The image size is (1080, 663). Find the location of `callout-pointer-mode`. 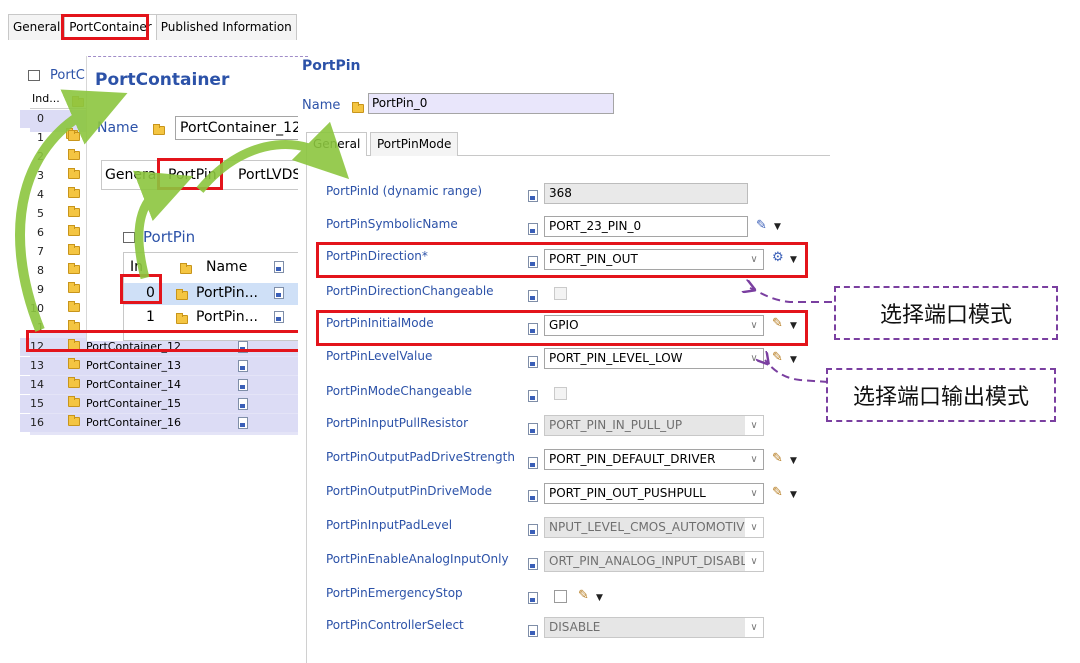

callout-pointer-mode is located at coordinates (791, 295).